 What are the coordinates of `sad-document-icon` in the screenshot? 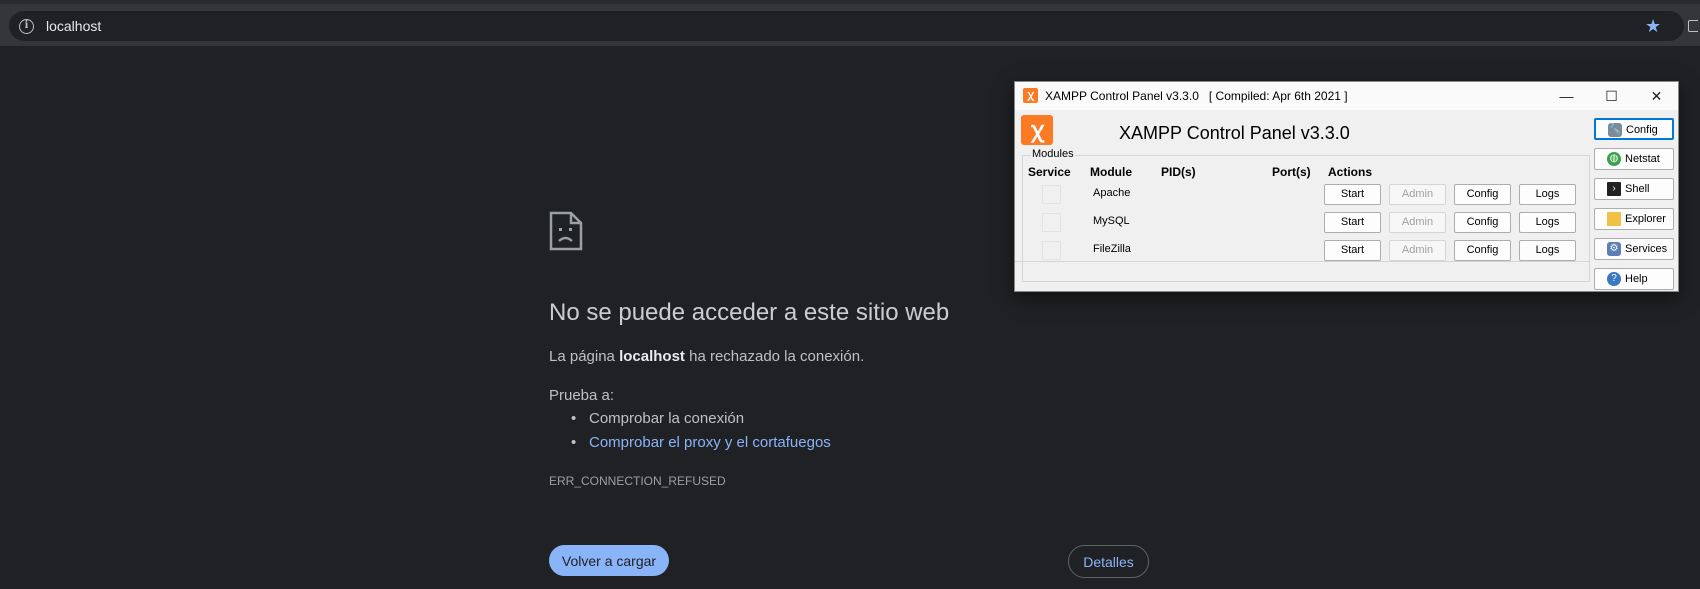 It's located at (566, 231).